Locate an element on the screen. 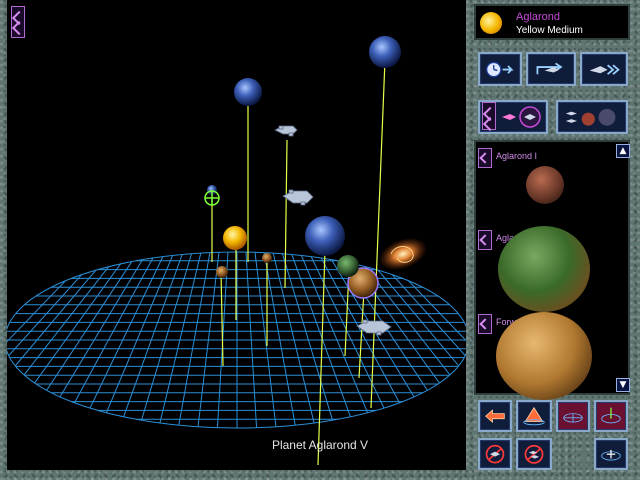 The height and width of the screenshot is (480, 640). star-aglarond is located at coordinates (235, 238).